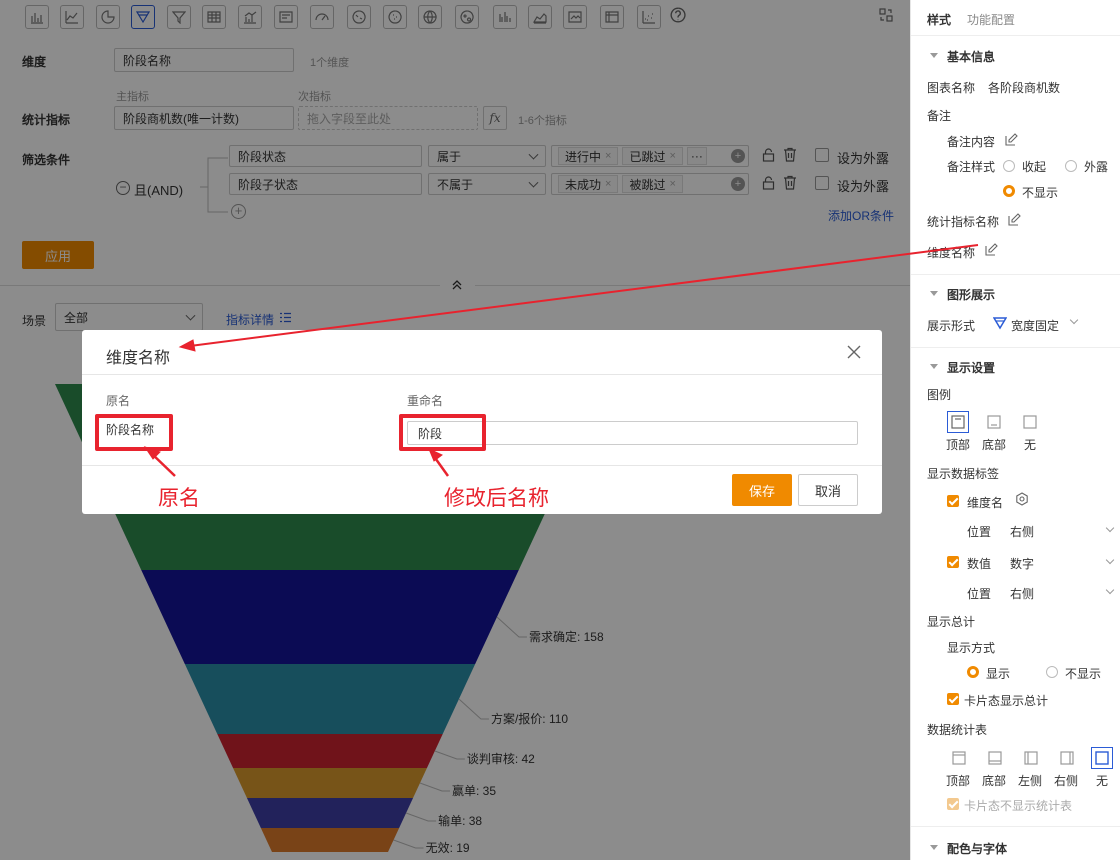  Describe the element at coordinates (953, 699) in the screenshot. I see `card-total-checkbox` at that location.